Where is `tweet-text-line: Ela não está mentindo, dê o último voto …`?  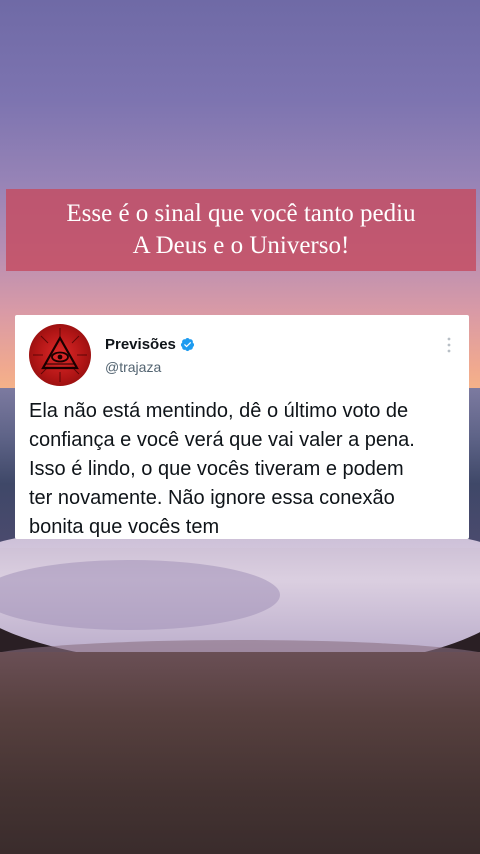
tweet-text-line: Ela não está mentindo, dê o último voto … is located at coordinates (219, 411).